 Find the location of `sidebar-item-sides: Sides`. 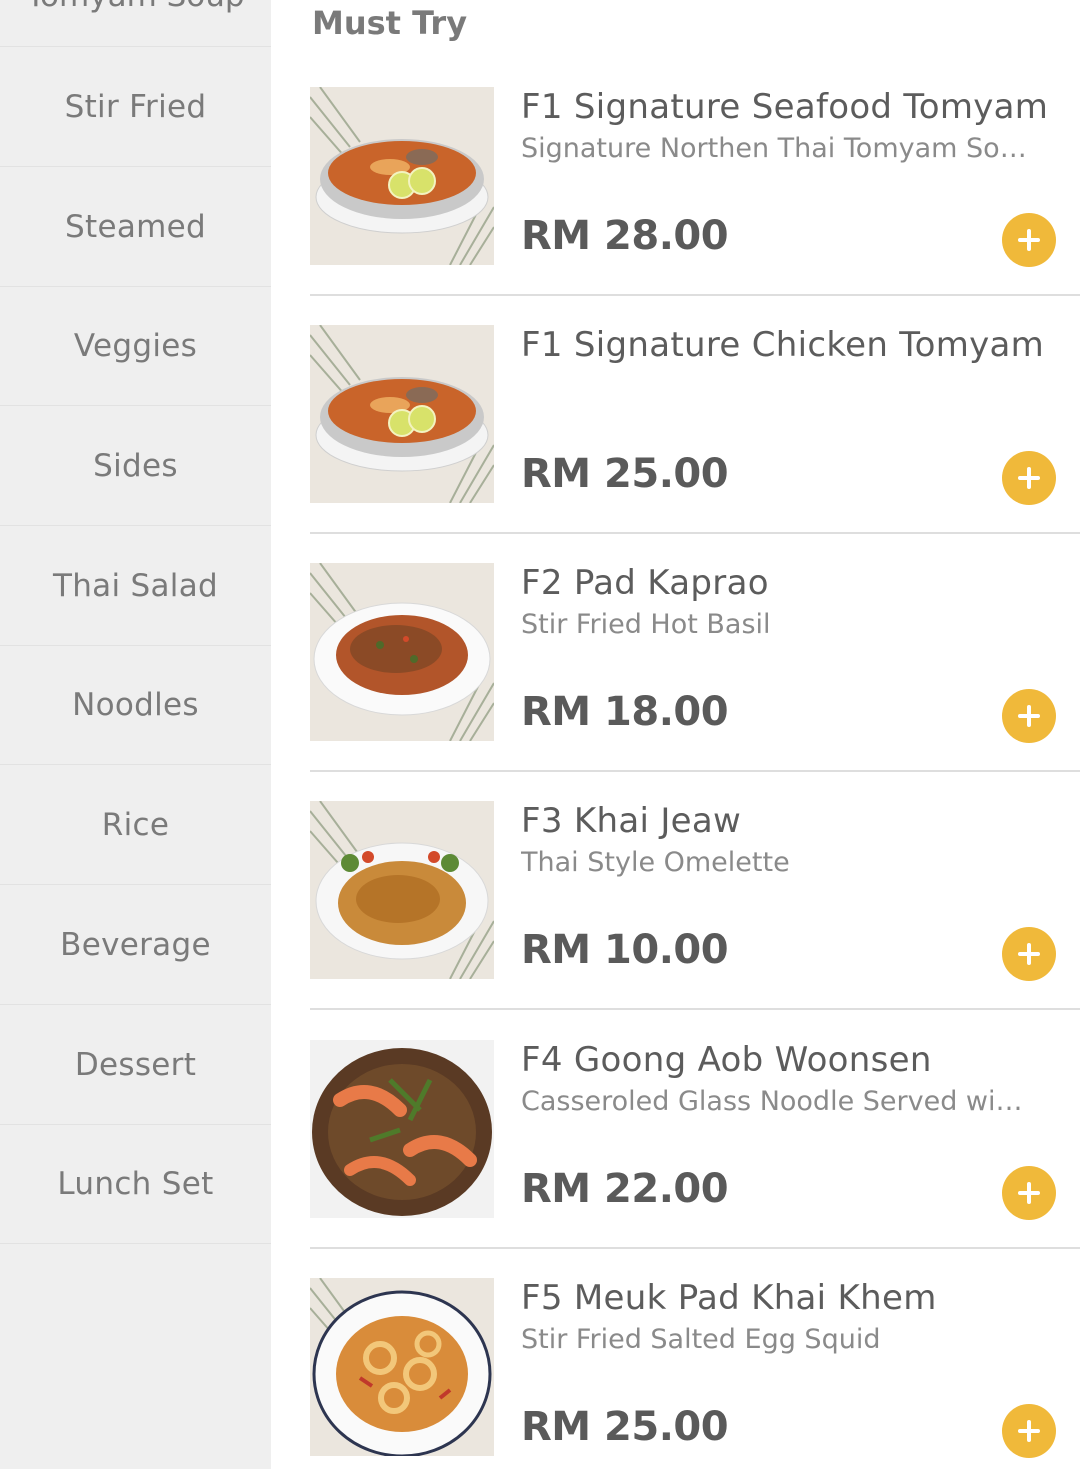

sidebar-item-sides: Sides is located at coordinates (135, 466).